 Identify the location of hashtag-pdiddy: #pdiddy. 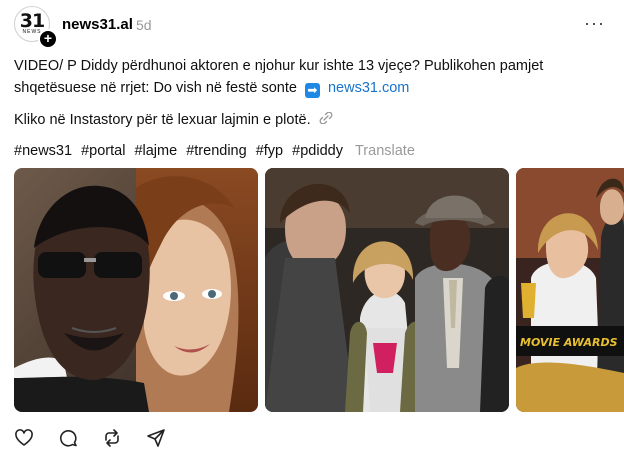
(317, 151).